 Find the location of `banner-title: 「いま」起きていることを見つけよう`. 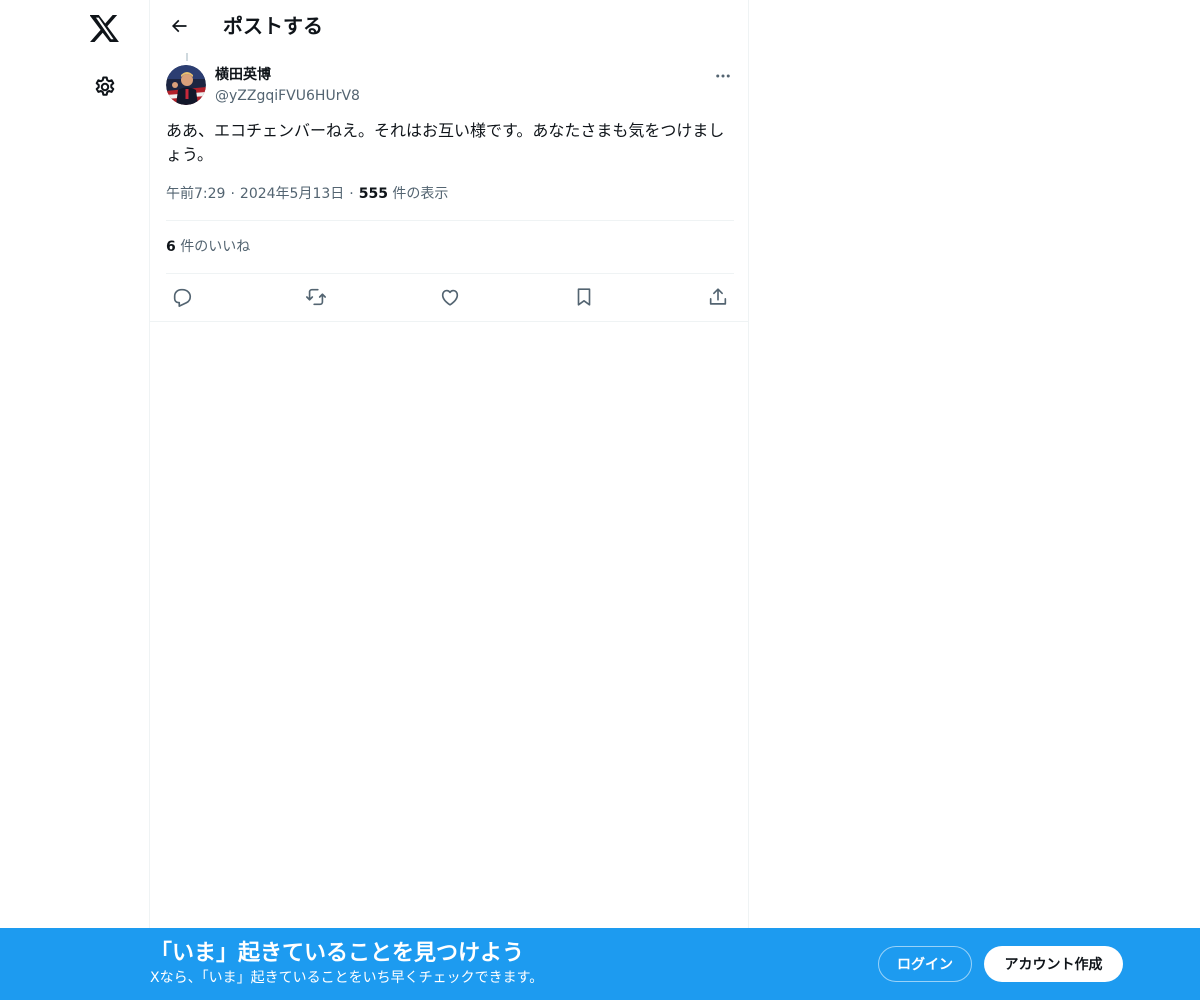

banner-title: 「いま」起きていることを見つけよう is located at coordinates (337, 953).